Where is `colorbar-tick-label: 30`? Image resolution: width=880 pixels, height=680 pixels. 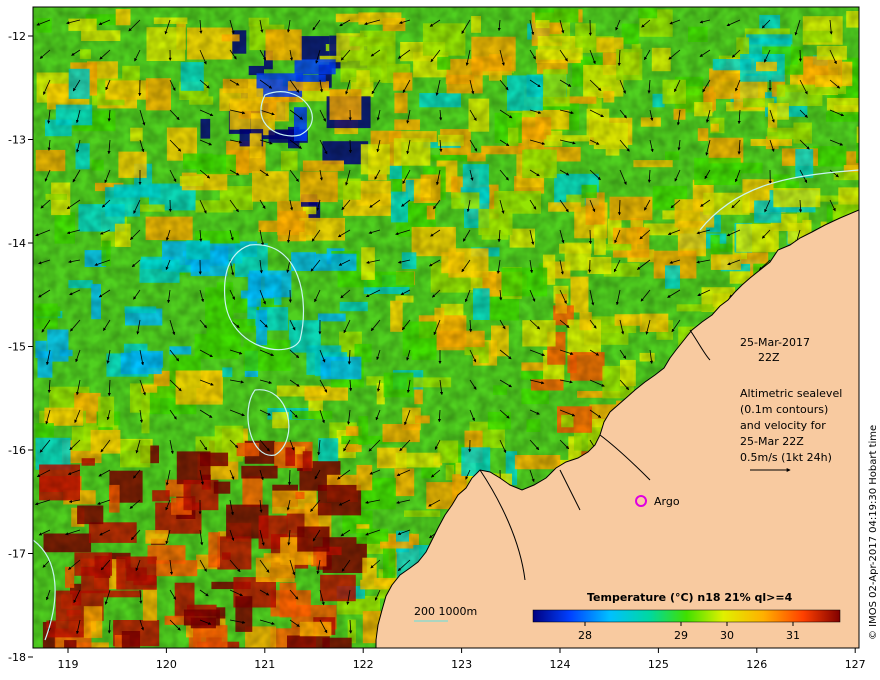 colorbar-tick-label: 30 is located at coordinates (727, 635).